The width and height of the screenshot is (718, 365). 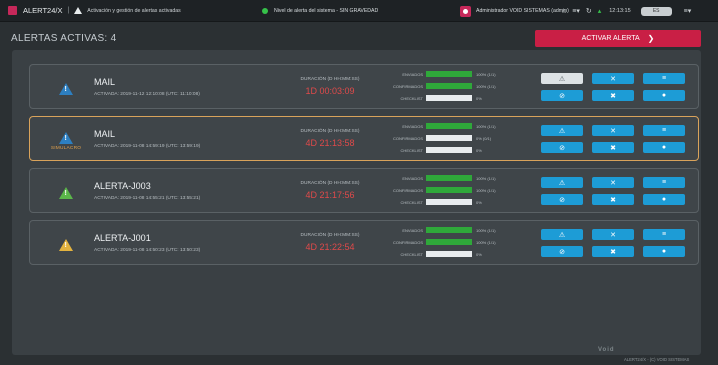 I want to click on app-title: ALERT24/X, so click(x=43, y=10).